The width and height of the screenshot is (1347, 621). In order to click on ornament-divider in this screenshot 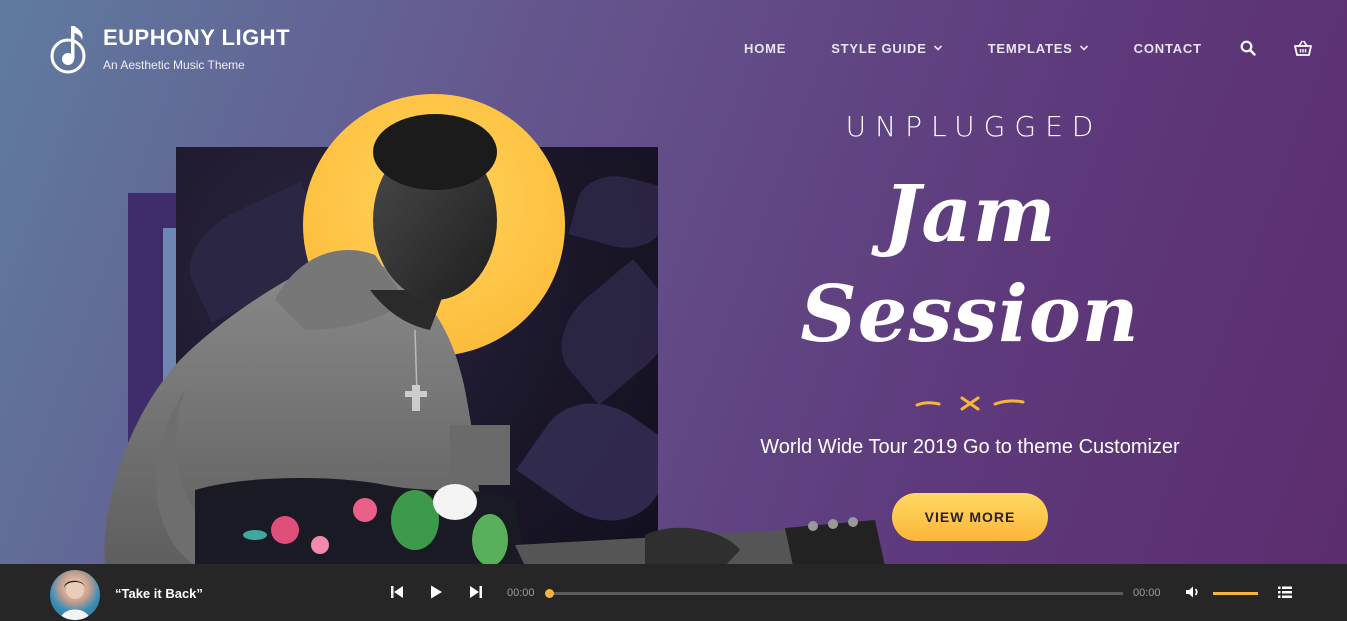, I will do `click(970, 403)`.